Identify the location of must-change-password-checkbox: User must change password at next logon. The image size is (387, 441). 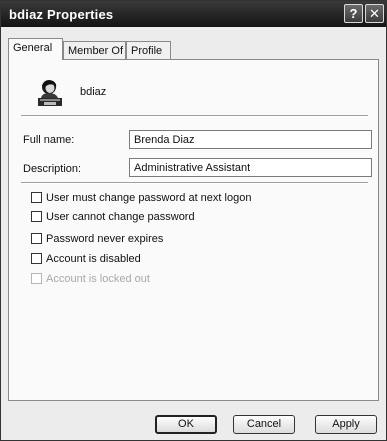
(141, 199).